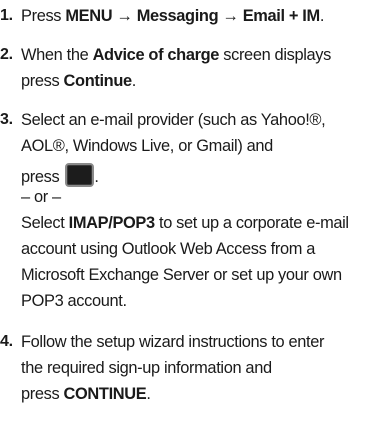 The width and height of the screenshot is (367, 447). What do you see at coordinates (43, 16) in the screenshot?
I see `text-segment: Press` at bounding box center [43, 16].